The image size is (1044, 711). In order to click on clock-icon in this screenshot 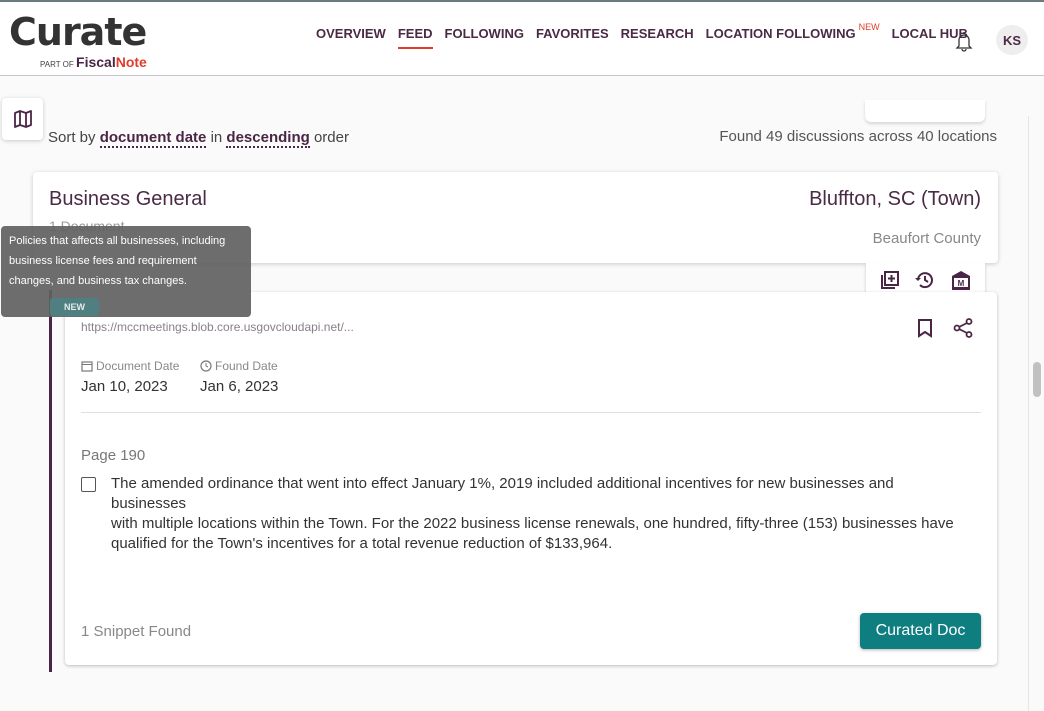, I will do `click(206, 366)`.